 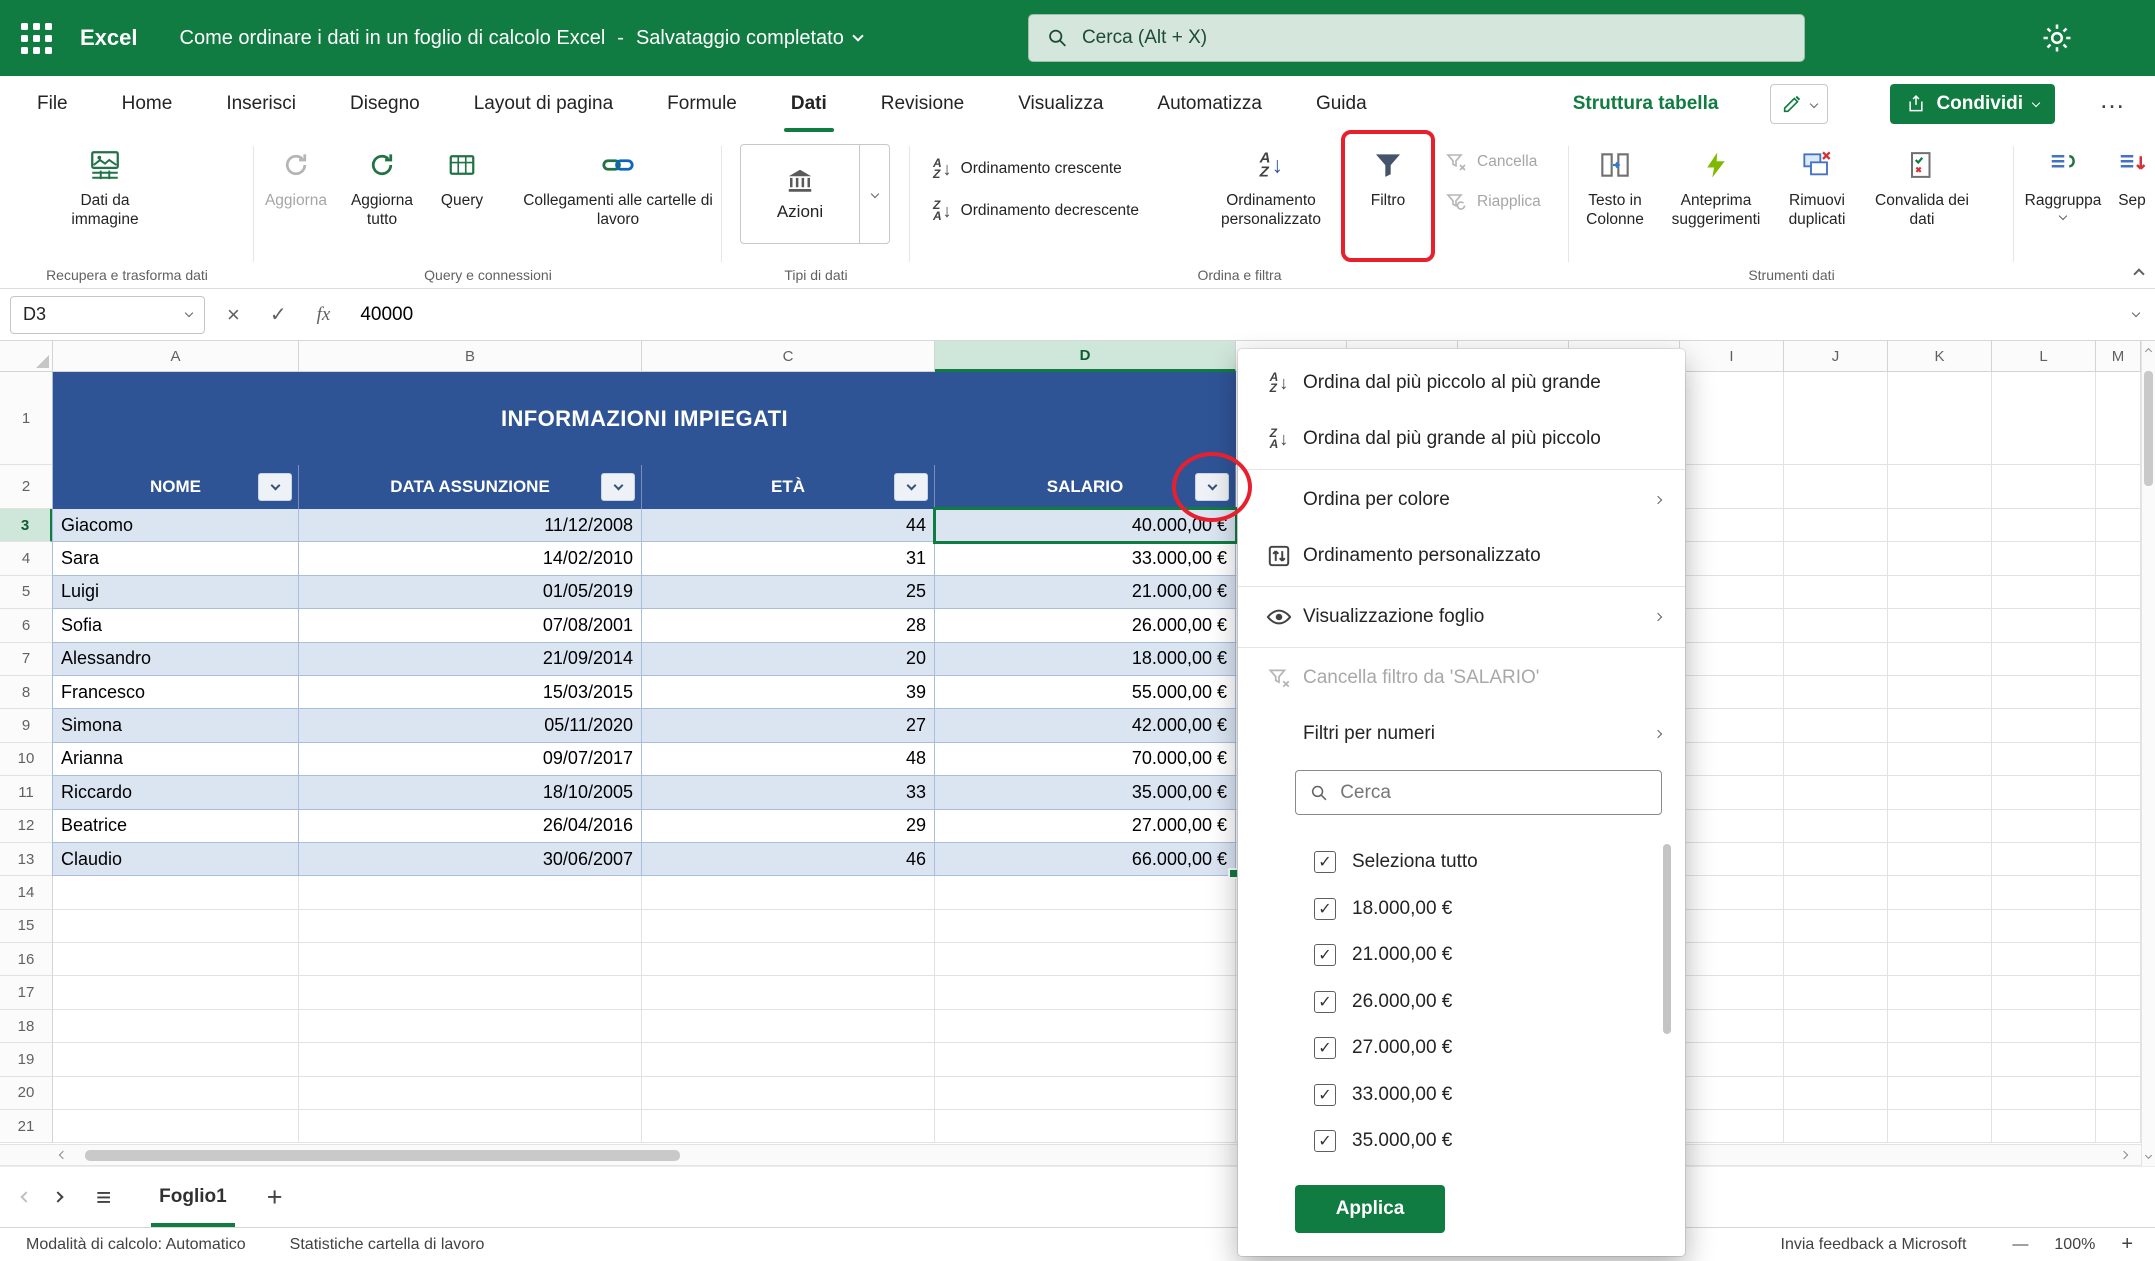 I want to click on tab-inserisci: Inserisci, so click(x=261, y=104).